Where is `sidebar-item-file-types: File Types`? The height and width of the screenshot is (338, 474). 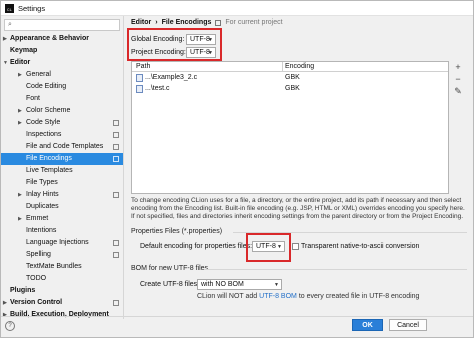
sidebar-item-file-types: File Types is located at coordinates (62, 183).